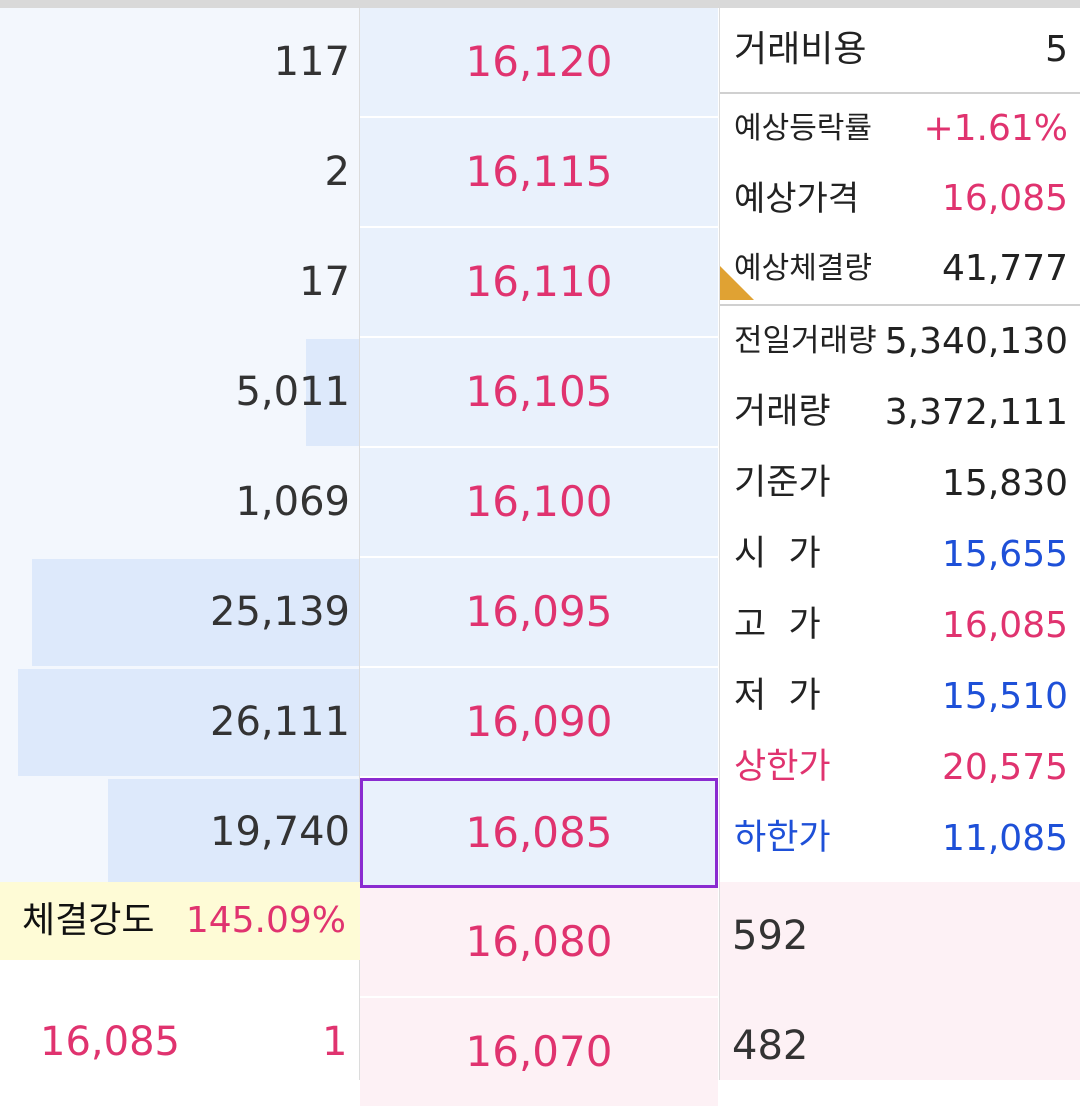  What do you see at coordinates (900, 50) in the screenshot?
I see `fee-row: 거래비용 5` at bounding box center [900, 50].